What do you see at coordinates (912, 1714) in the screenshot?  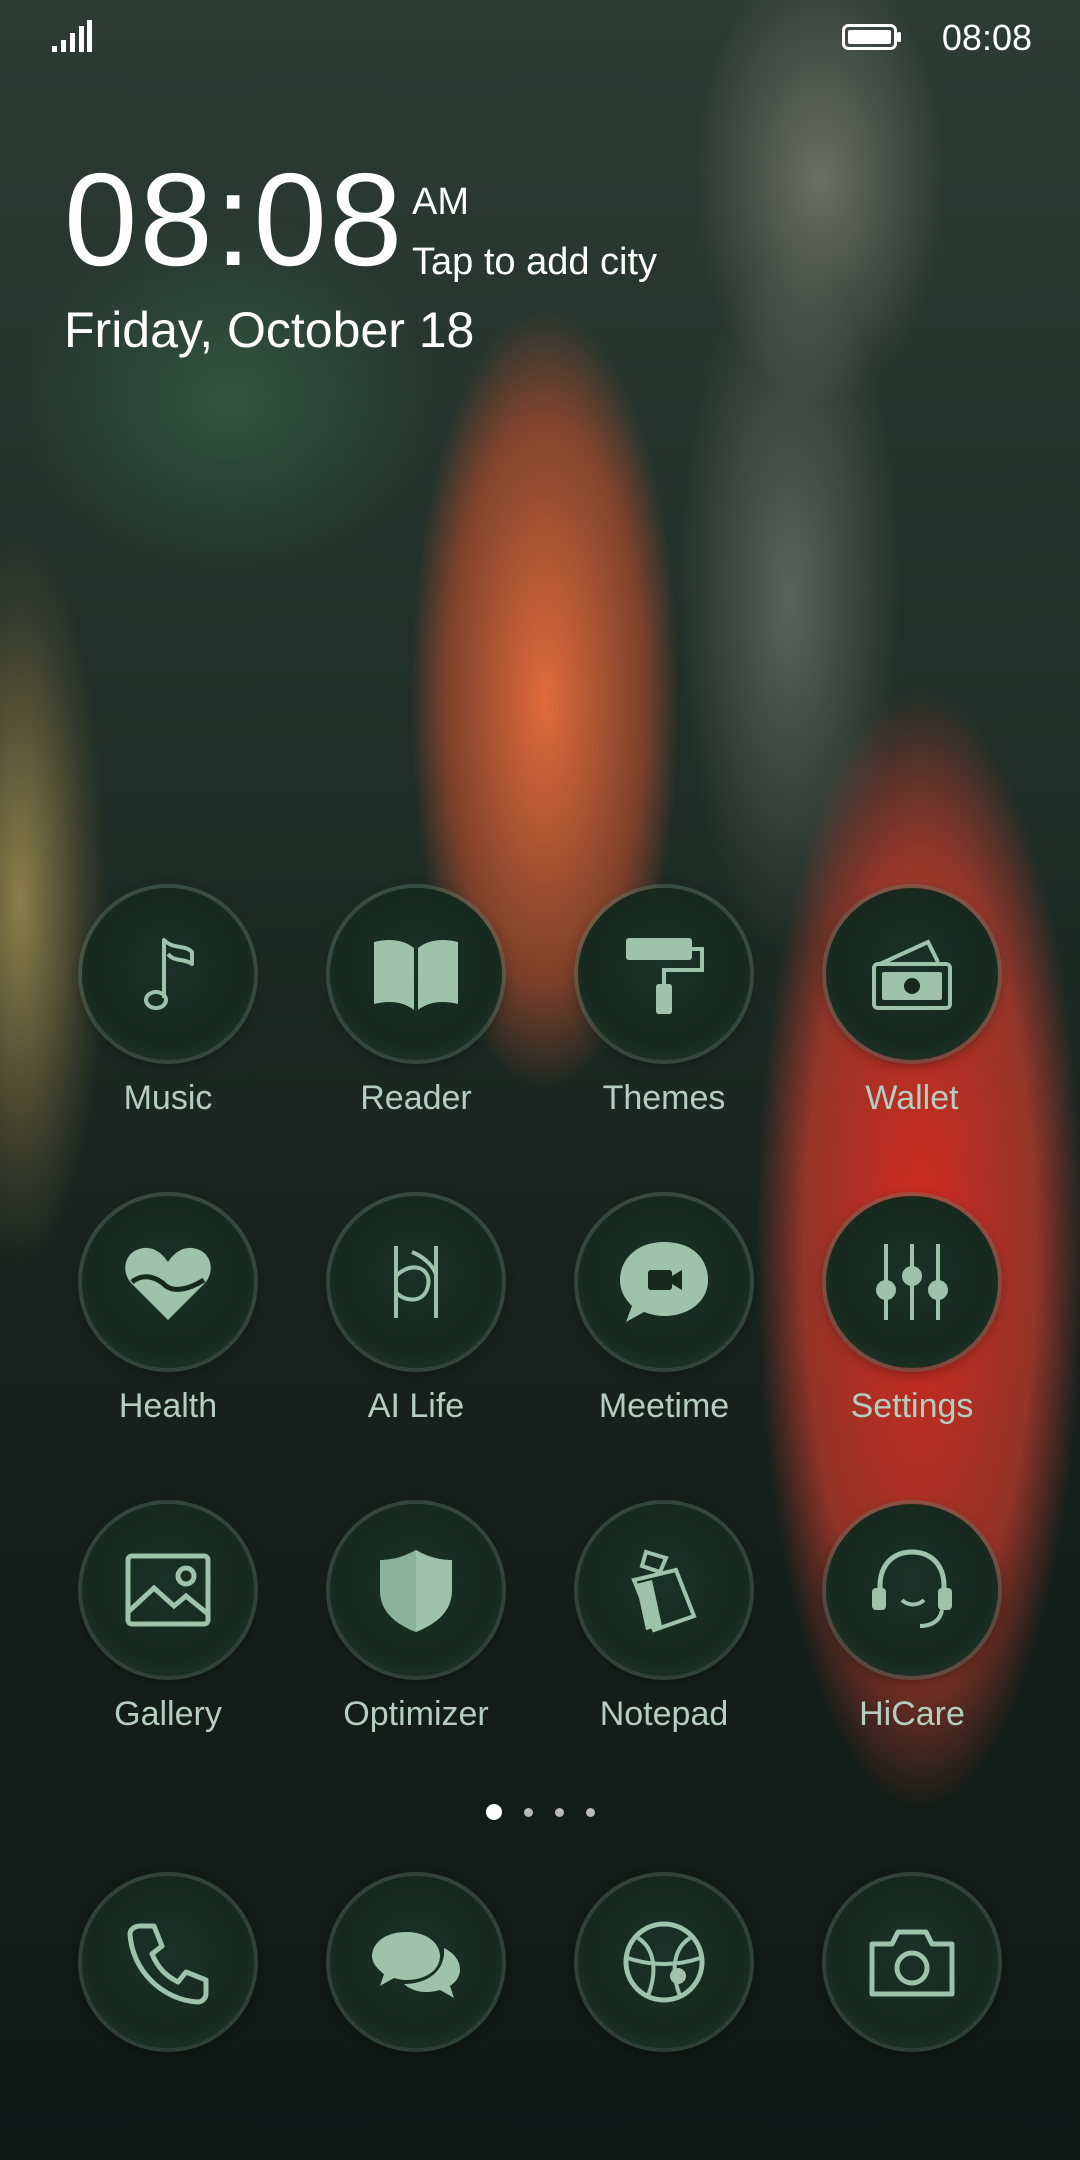 I see `app-label: HiCare` at bounding box center [912, 1714].